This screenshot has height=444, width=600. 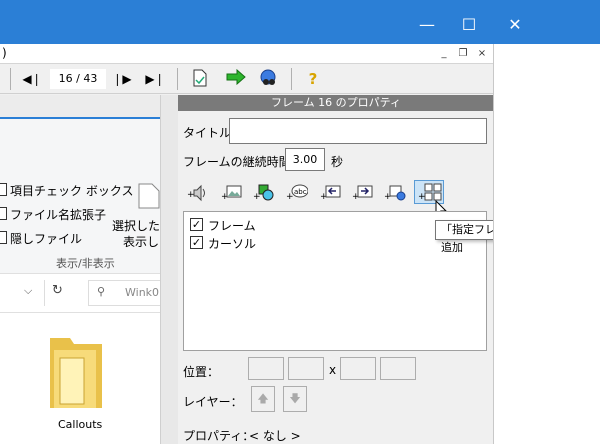 What do you see at coordinates (515, 25) in the screenshot?
I see `close-button: ✕` at bounding box center [515, 25].